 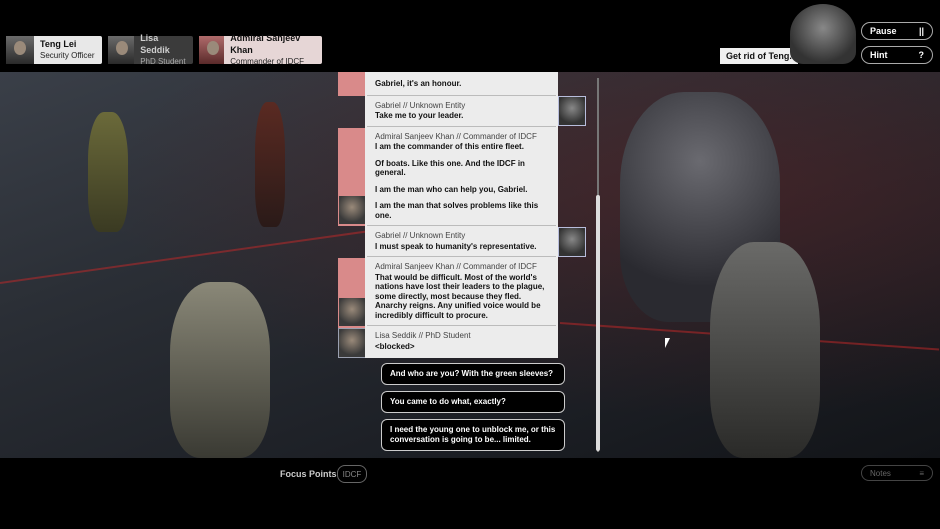 What do you see at coordinates (823, 34) in the screenshot?
I see `gabriel-avatar-icon` at bounding box center [823, 34].